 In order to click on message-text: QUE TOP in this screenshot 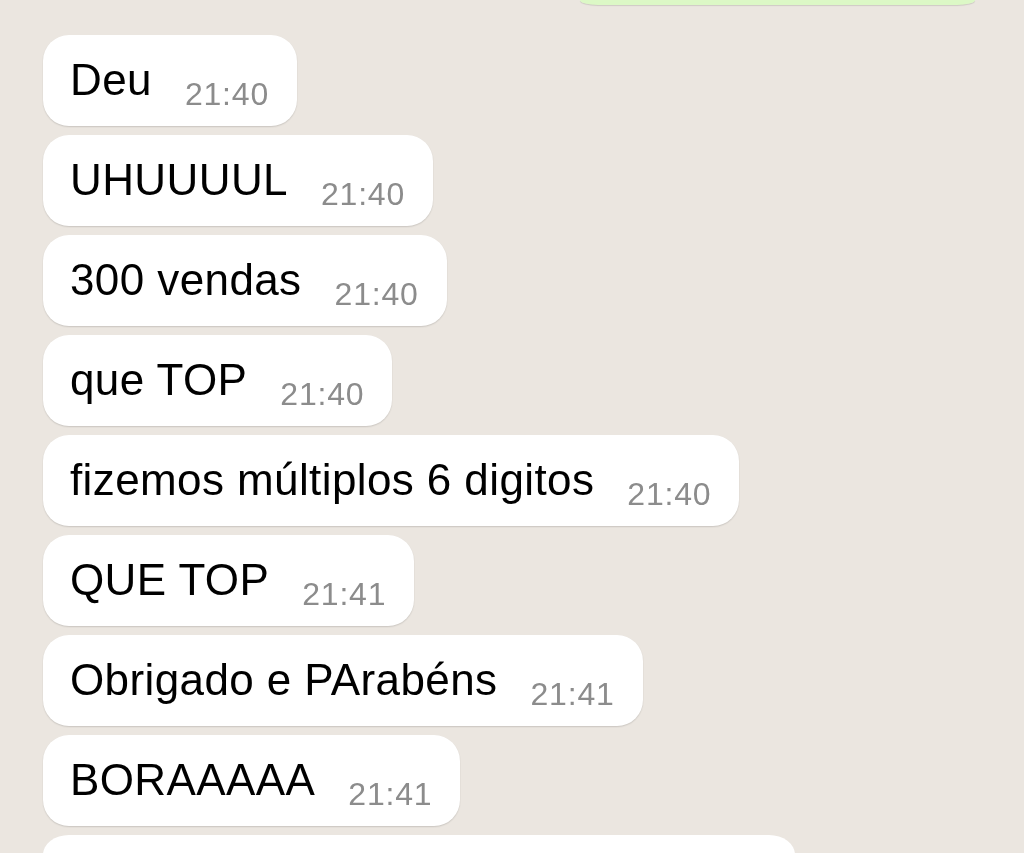, I will do `click(170, 580)`.